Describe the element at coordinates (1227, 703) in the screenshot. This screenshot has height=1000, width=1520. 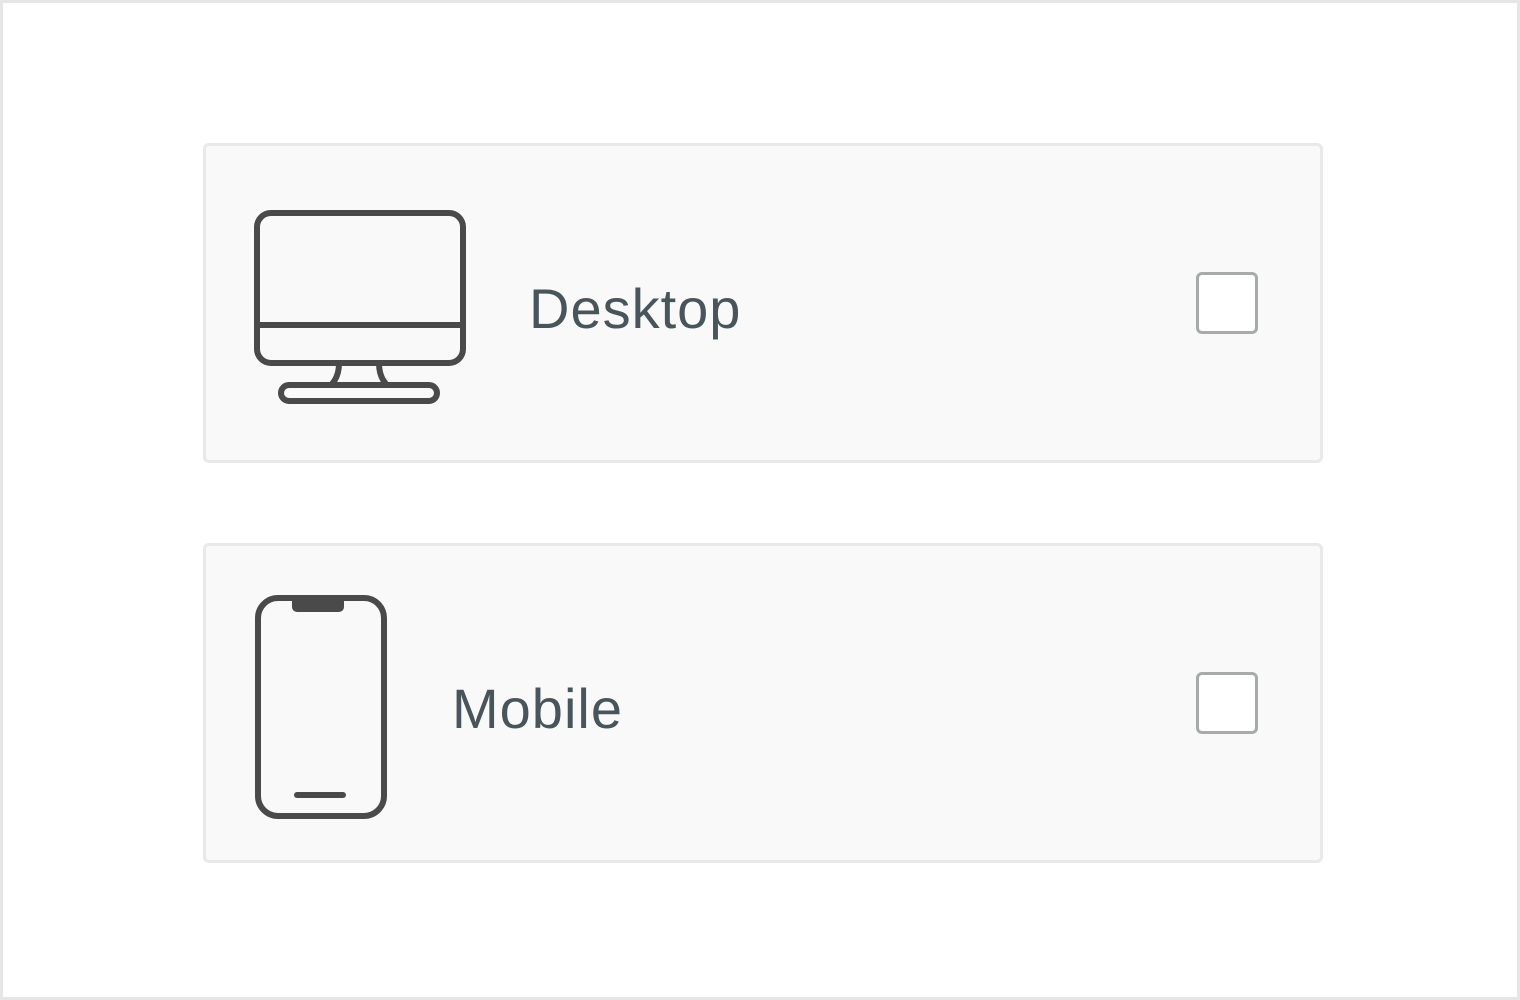
I see `mobile-checkbox` at that location.